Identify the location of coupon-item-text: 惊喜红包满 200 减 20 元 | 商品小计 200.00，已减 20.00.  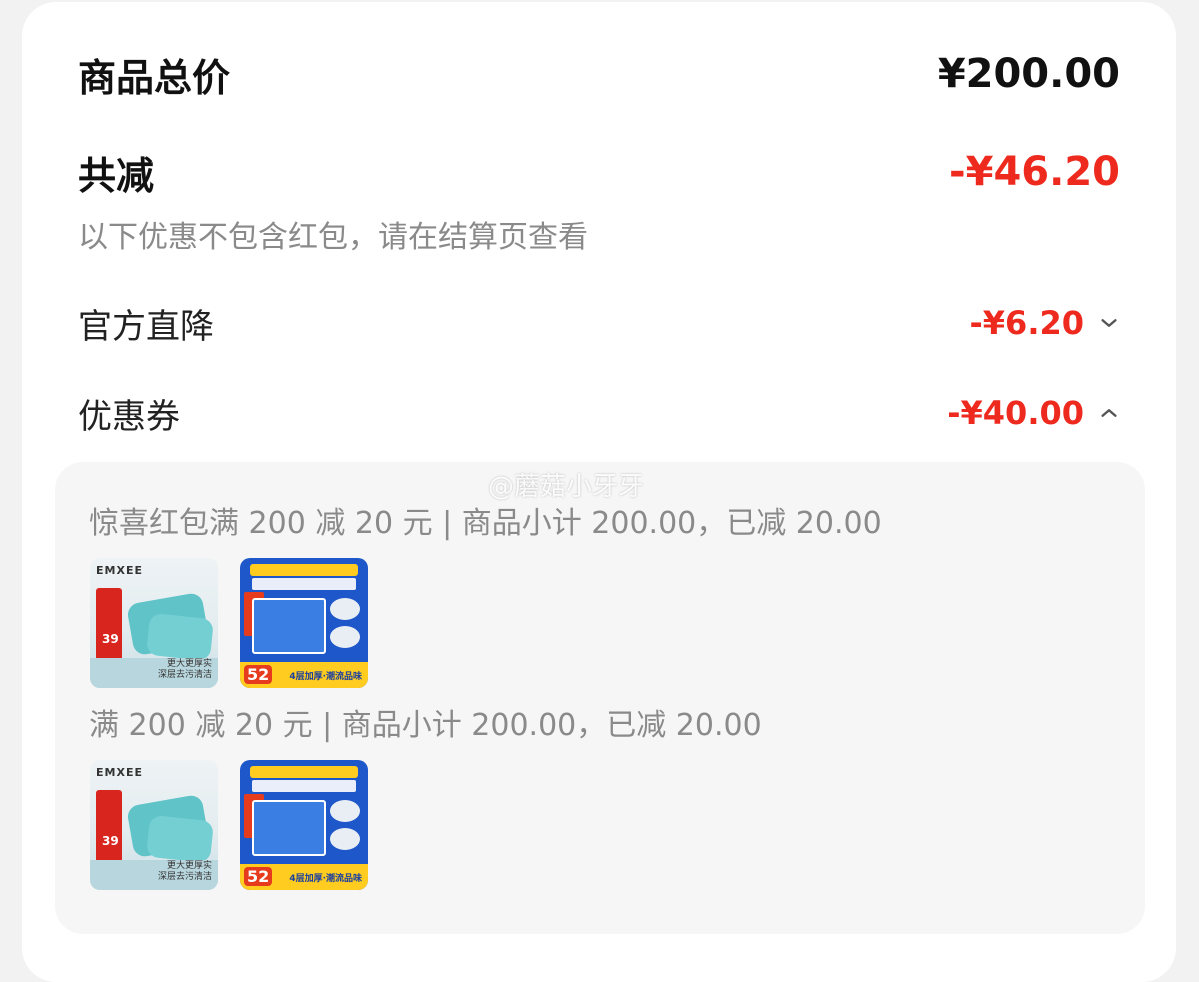
(485, 523).